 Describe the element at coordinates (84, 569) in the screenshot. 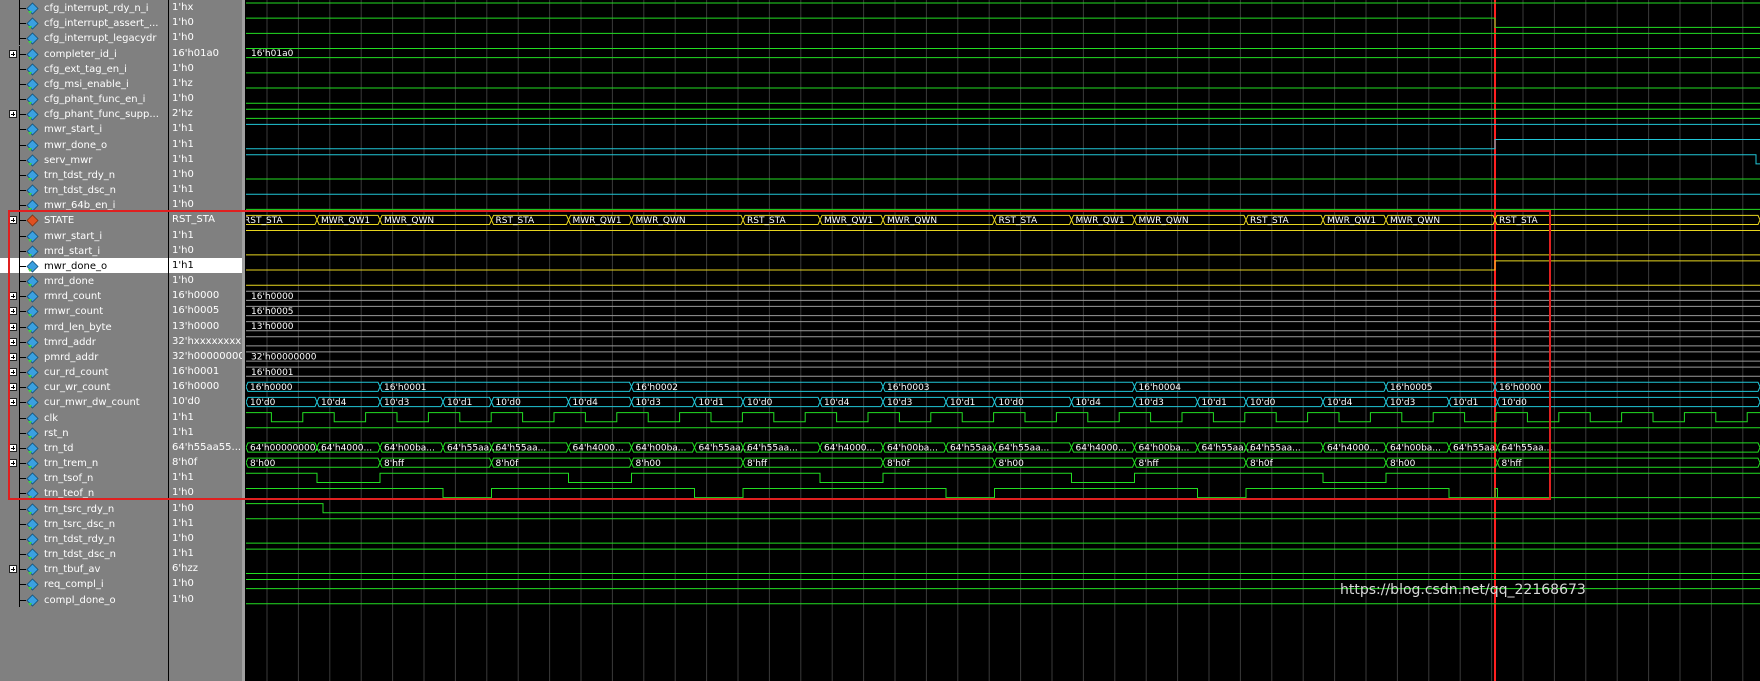

I see `signal-row: trn_tbuf_av` at that location.